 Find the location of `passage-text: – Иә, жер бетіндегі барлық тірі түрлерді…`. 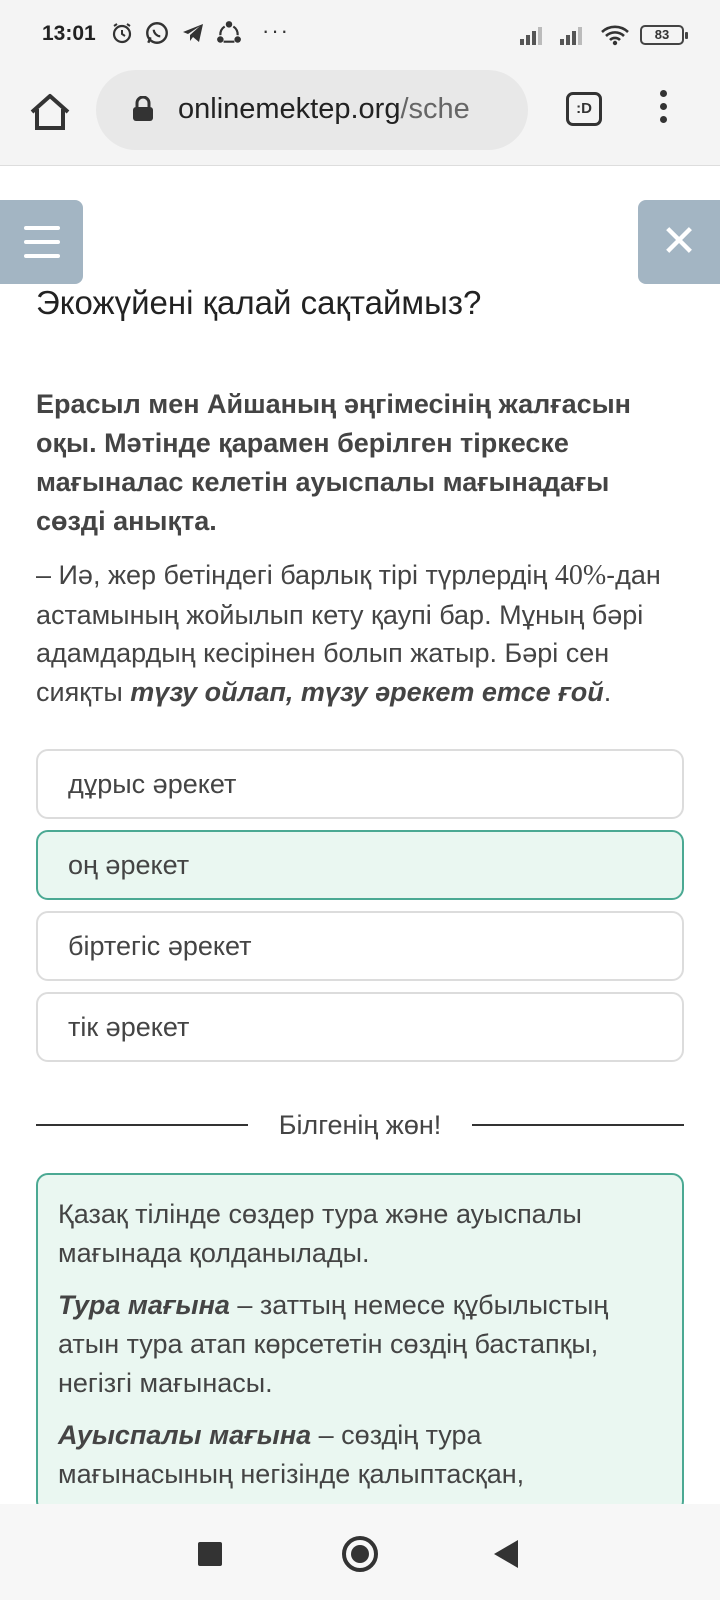

passage-text: – Иә, жер бетіндегі барлық тірі түрлерді… is located at coordinates (361, 633).